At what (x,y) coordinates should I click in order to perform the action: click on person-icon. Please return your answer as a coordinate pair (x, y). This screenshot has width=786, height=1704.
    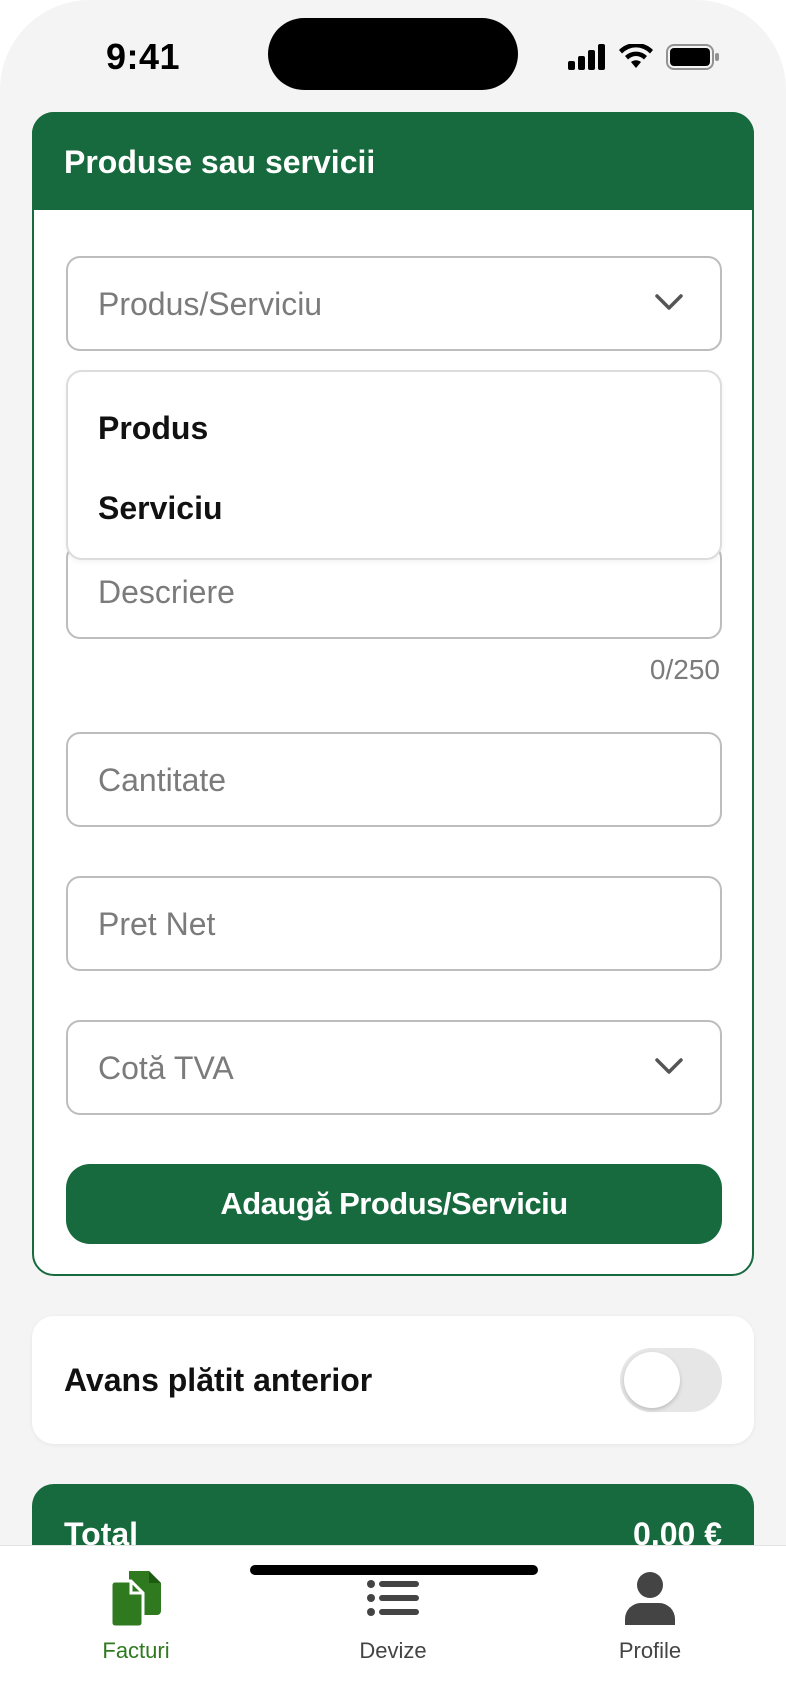
    Looking at the image, I should click on (650, 1598).